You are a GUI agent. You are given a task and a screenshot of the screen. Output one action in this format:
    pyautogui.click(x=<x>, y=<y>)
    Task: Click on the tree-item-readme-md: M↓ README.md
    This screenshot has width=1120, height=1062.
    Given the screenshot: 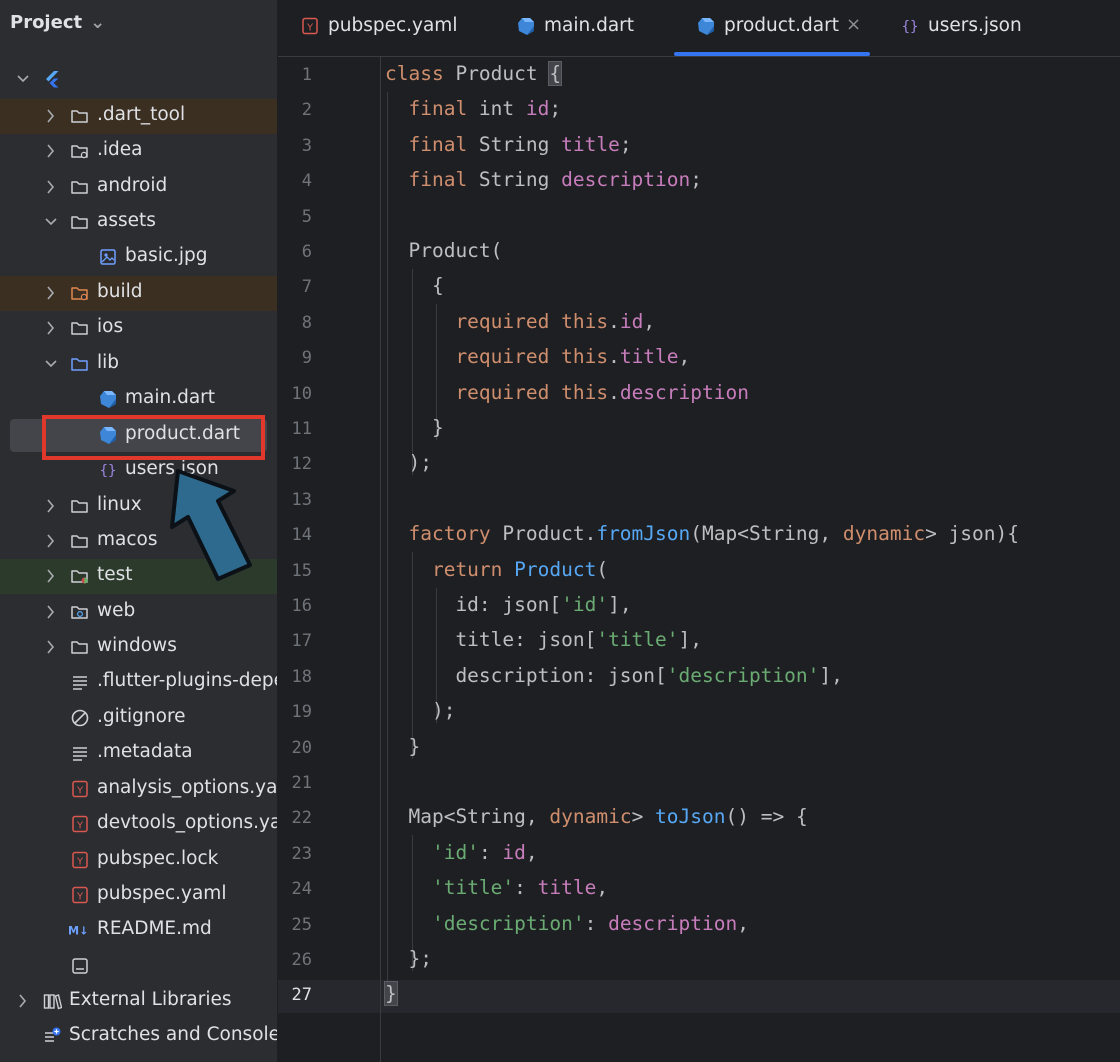 What is the action you would take?
    pyautogui.click(x=138, y=930)
    